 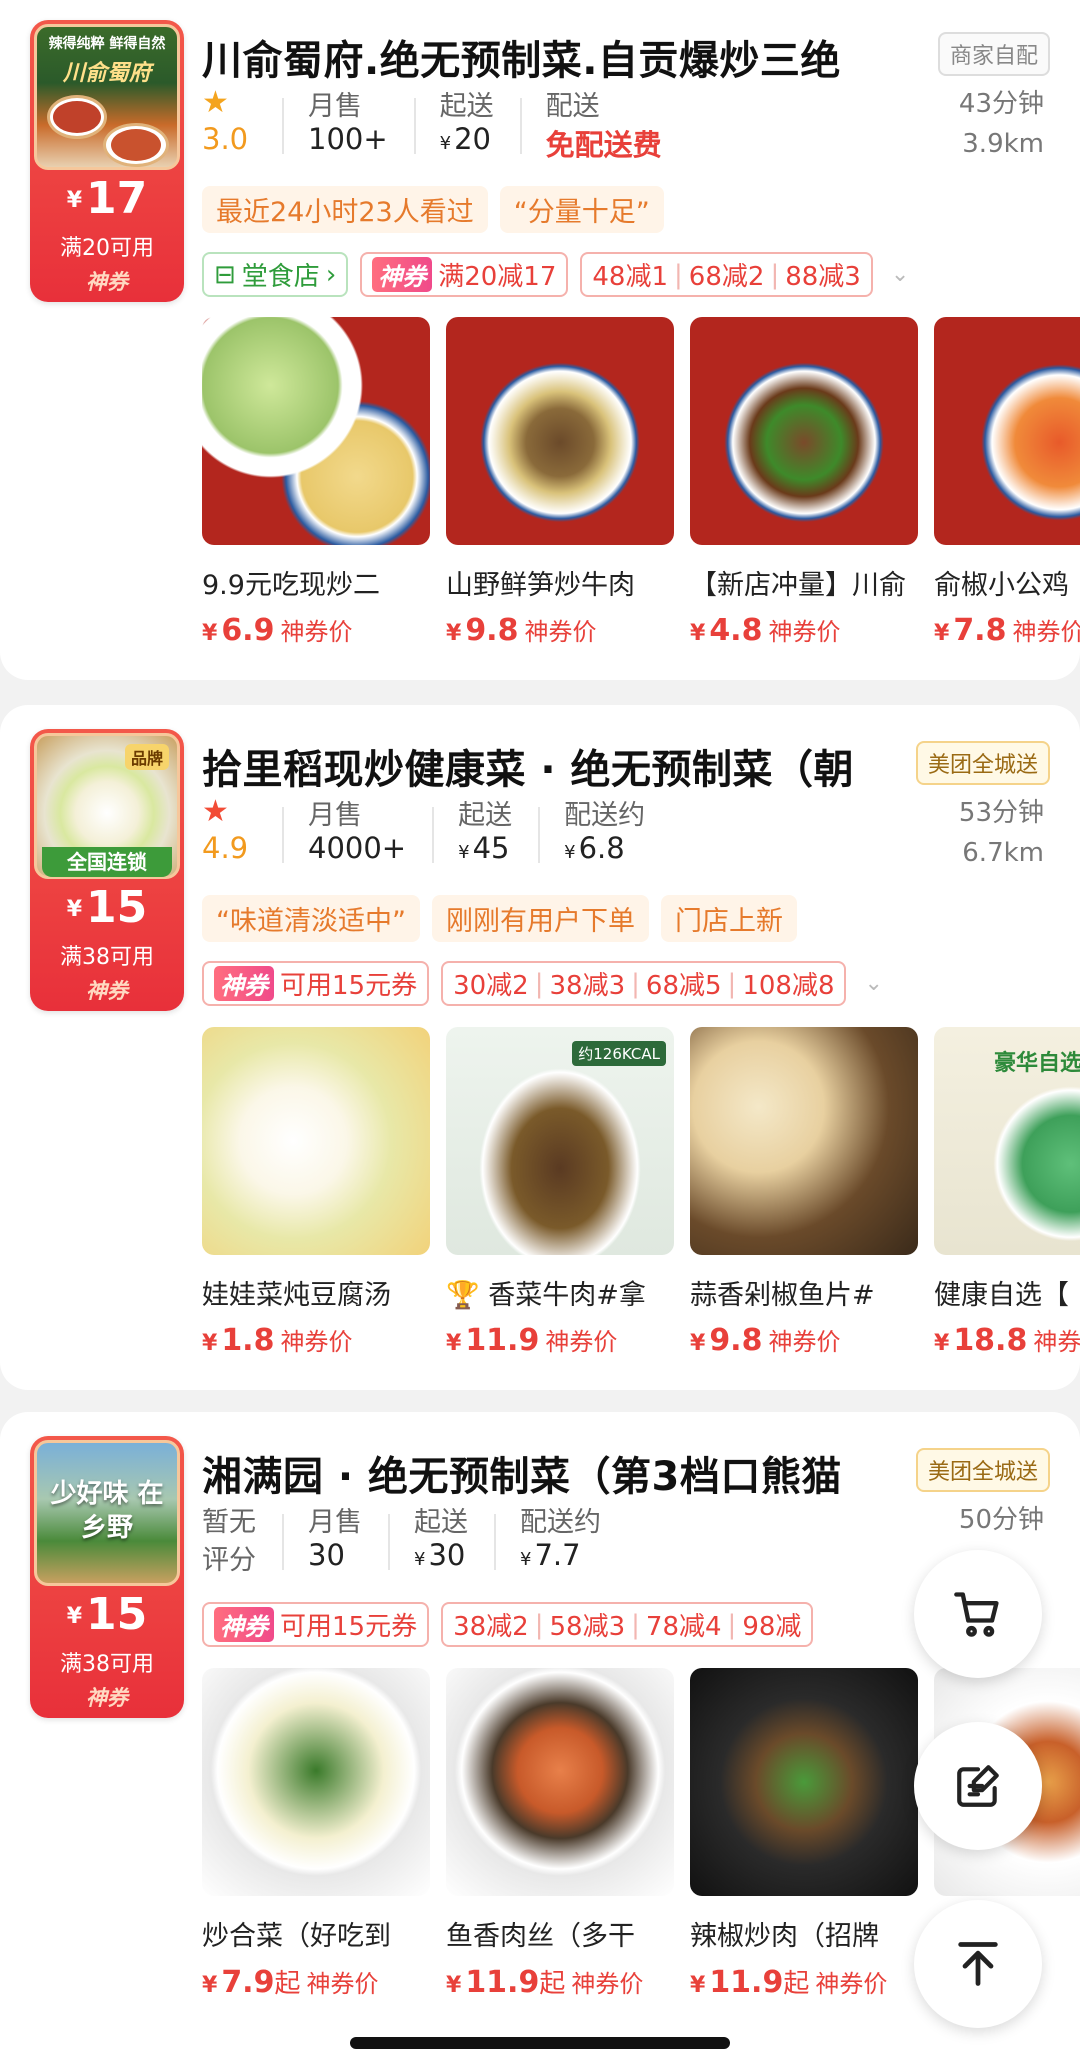 What do you see at coordinates (335, 1539) in the screenshot?
I see `monthly-sales: 月售 30` at bounding box center [335, 1539].